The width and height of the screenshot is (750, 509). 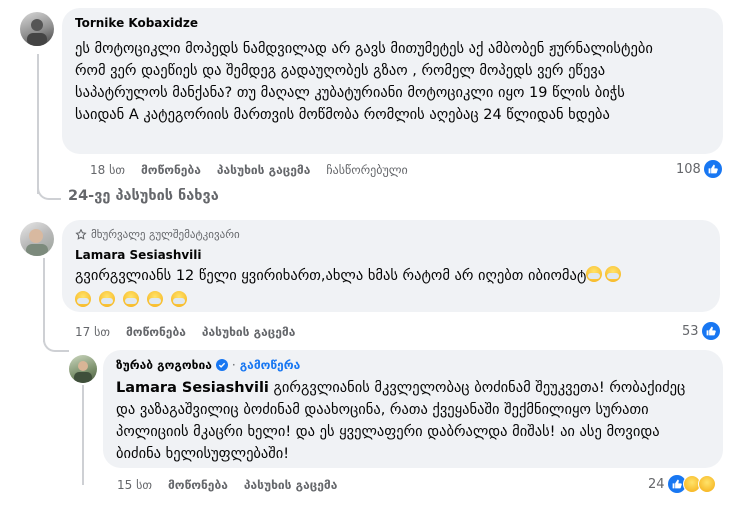 I want to click on top-fan-badge: მხურვალე გულშემატკივარი, so click(x=157, y=234).